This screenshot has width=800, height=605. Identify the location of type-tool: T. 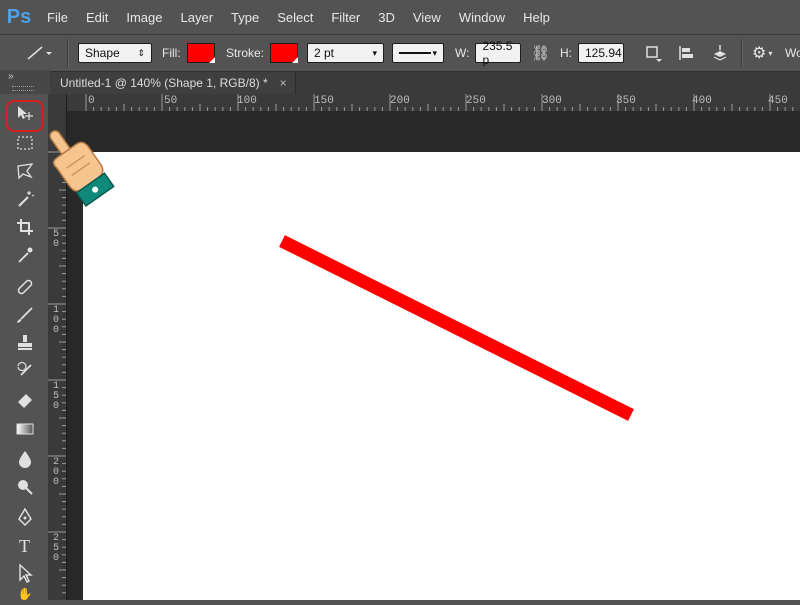
(25, 545).